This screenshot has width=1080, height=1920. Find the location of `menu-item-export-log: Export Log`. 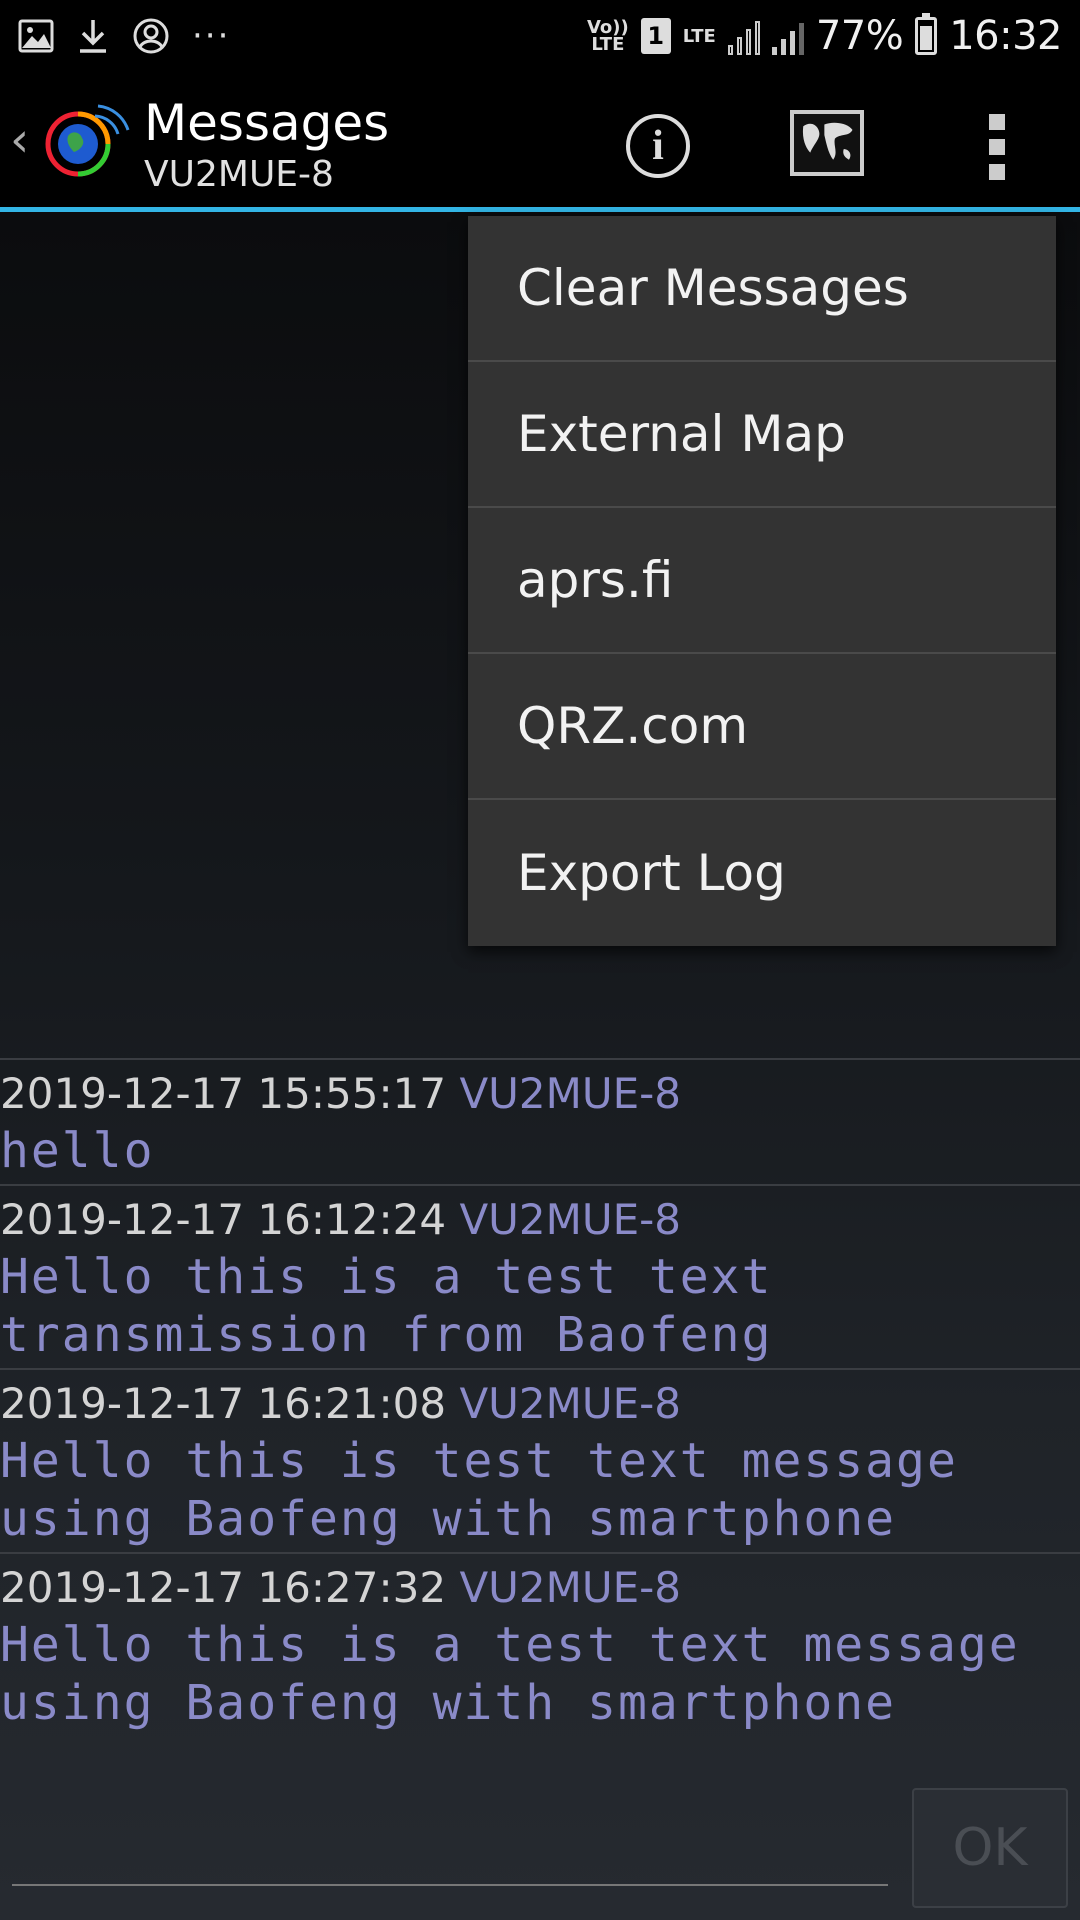

menu-item-export-log: Export Log is located at coordinates (762, 873).